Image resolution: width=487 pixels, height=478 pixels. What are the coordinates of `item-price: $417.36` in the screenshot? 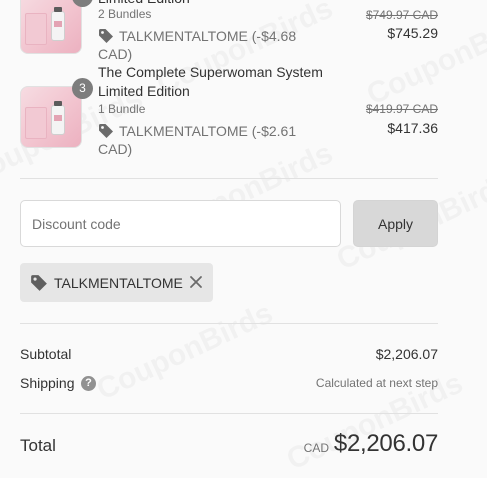 It's located at (412, 128).